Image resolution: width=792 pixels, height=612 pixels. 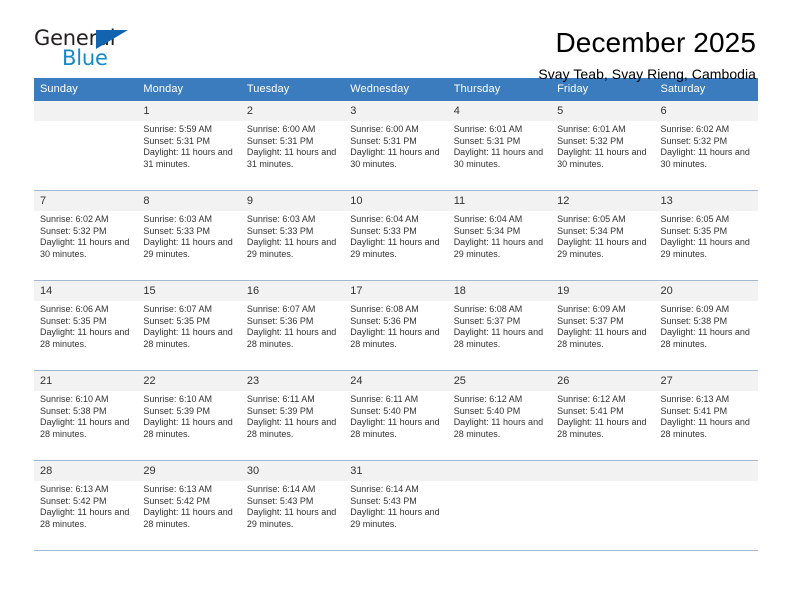 I want to click on day-number, so click(x=499, y=471).